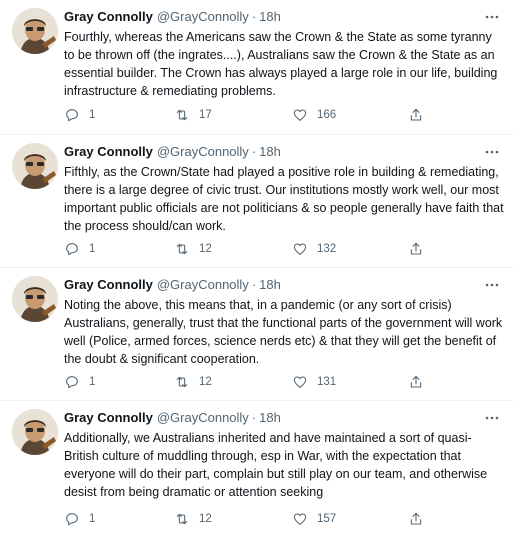 The image size is (514, 540). Describe the element at coordinates (314, 382) in the screenshot. I see `like-button: 131` at that location.